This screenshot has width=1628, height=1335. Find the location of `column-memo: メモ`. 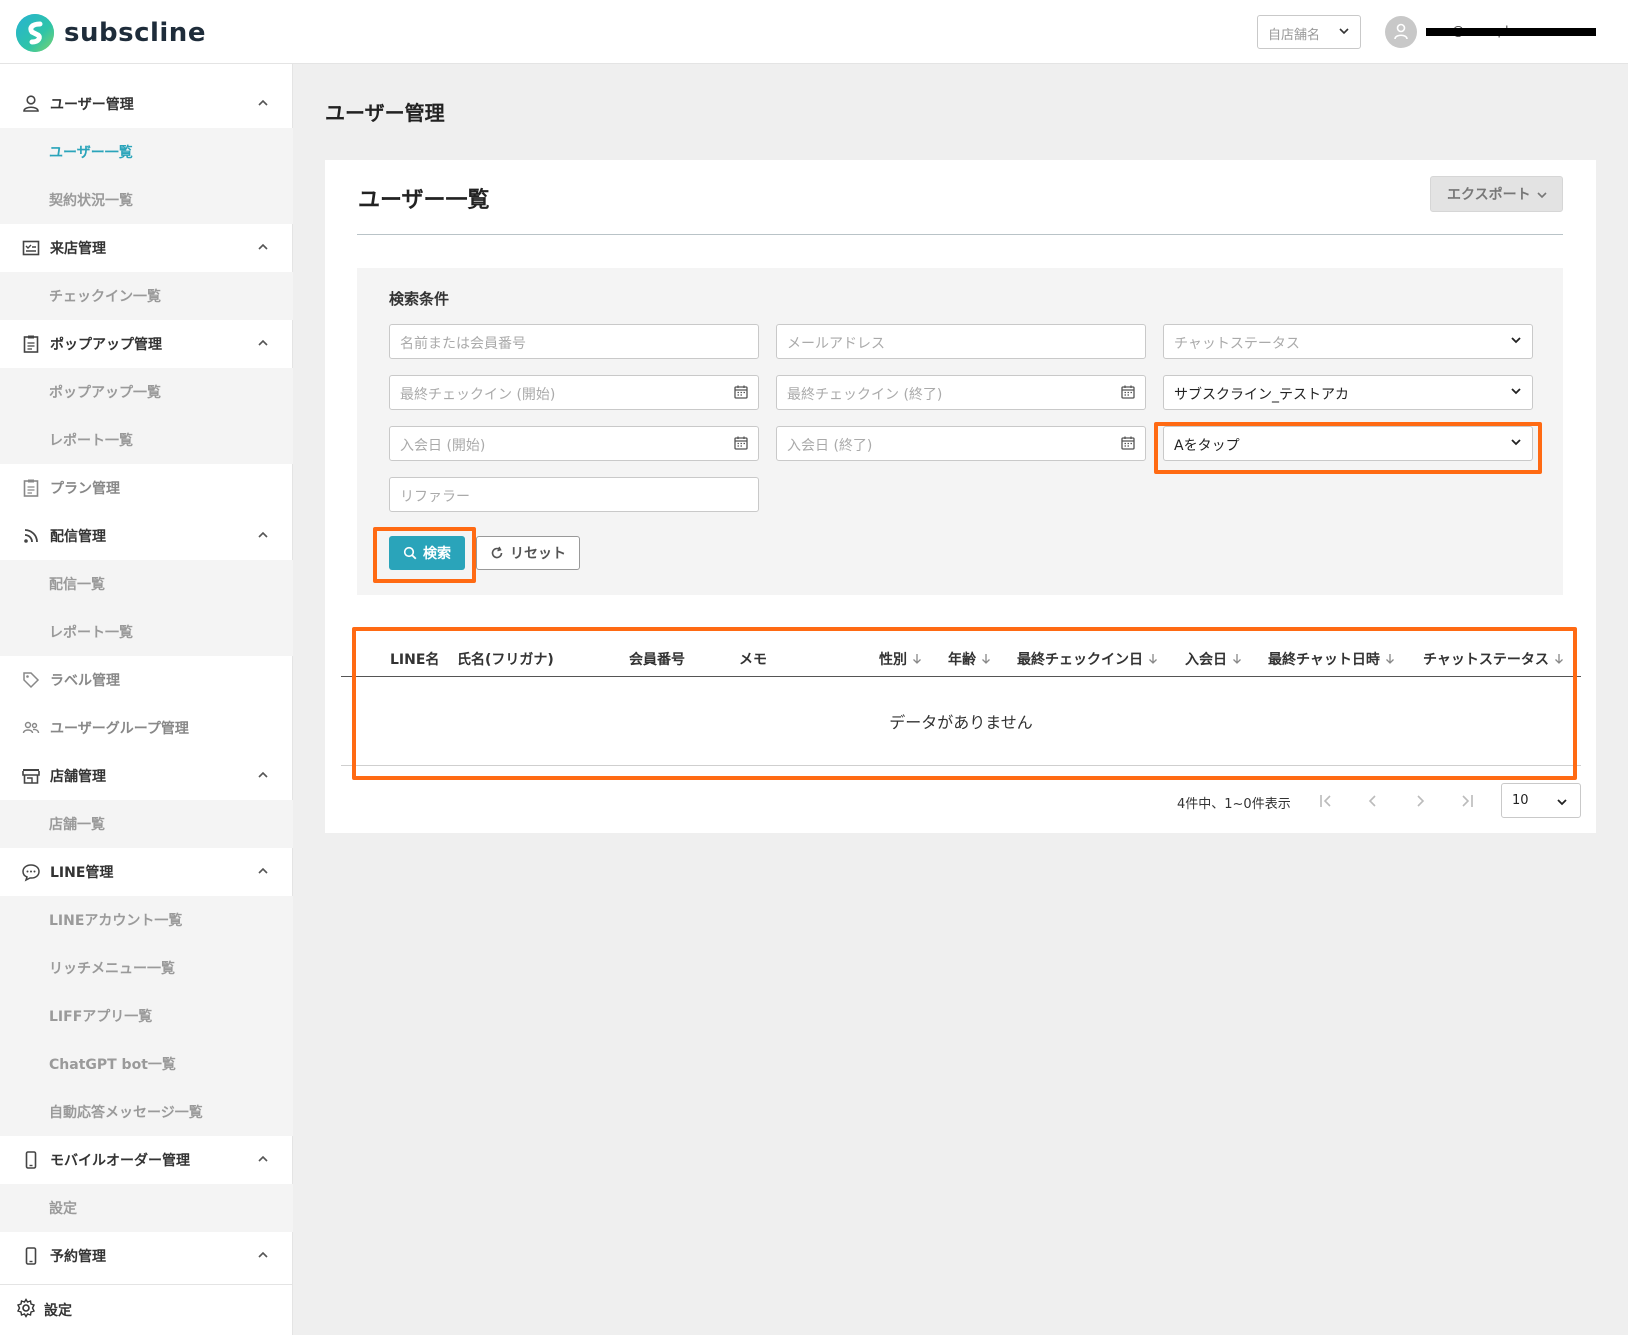

column-memo: メモ is located at coordinates (753, 658).